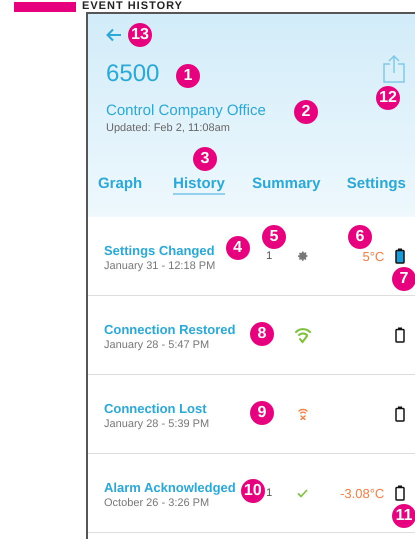 Image resolution: width=415 pixels, height=539 pixels. I want to click on event-title: Alarm Acknowledged, so click(170, 487).